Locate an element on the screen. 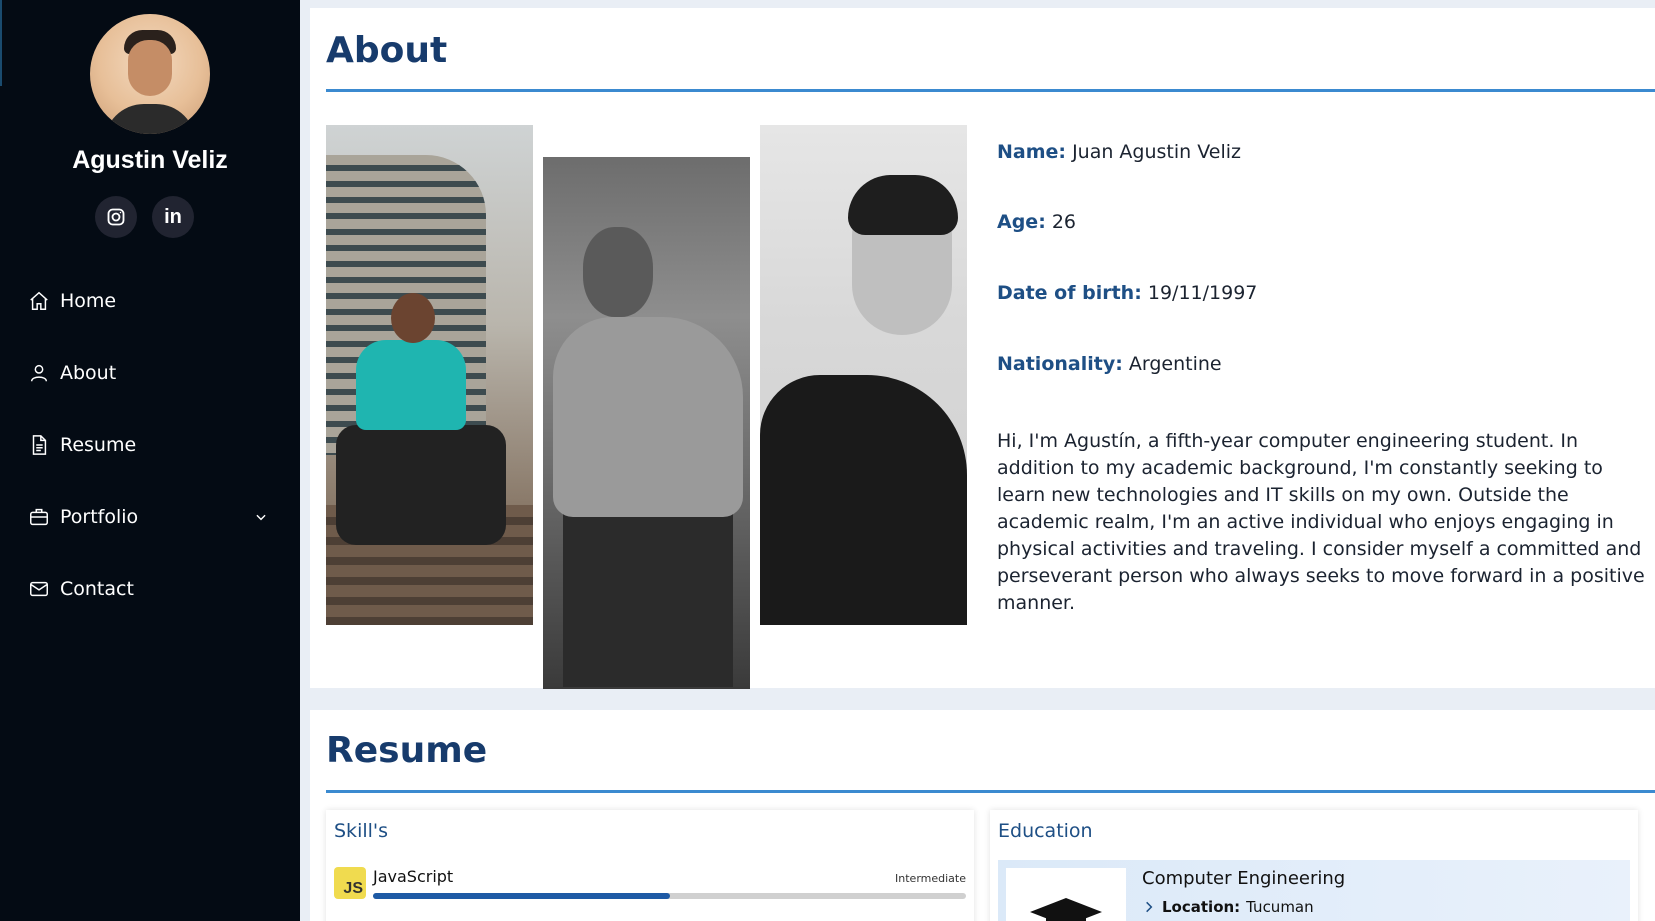 This screenshot has width=1655, height=921. info-name-value: Juan Agustin Veliz is located at coordinates (1156, 152).